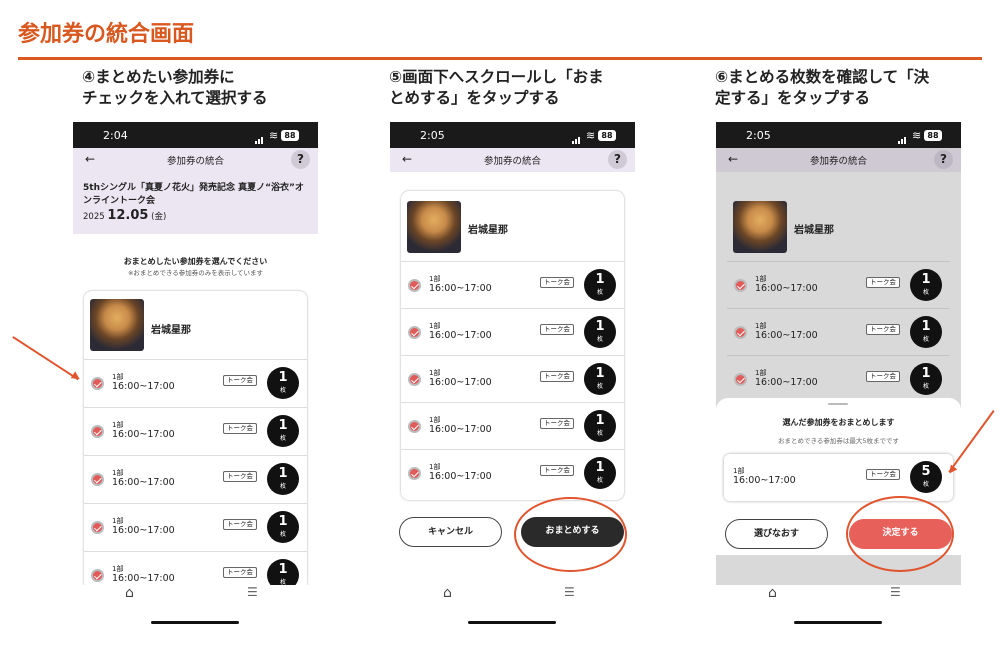 Image resolution: width=1000 pixels, height=665 pixels. I want to click on page-title: 参加券の統合画面, so click(106, 34).